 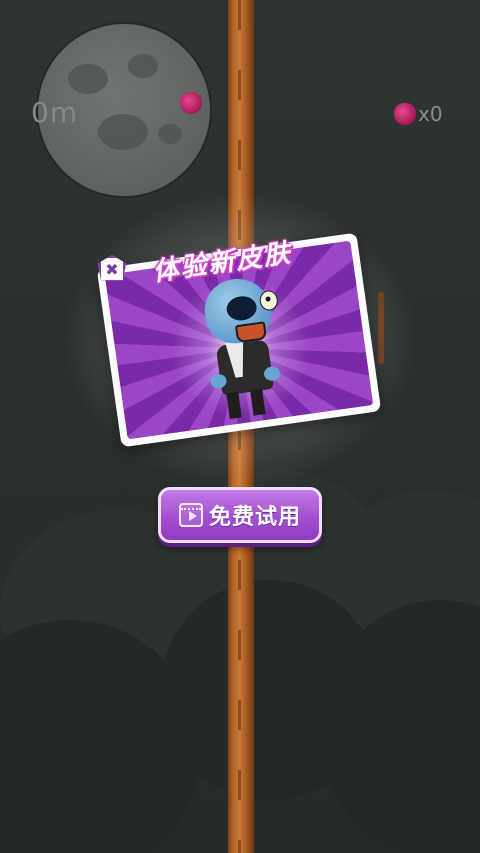 I want to click on zombie-character, so click(x=250, y=347).